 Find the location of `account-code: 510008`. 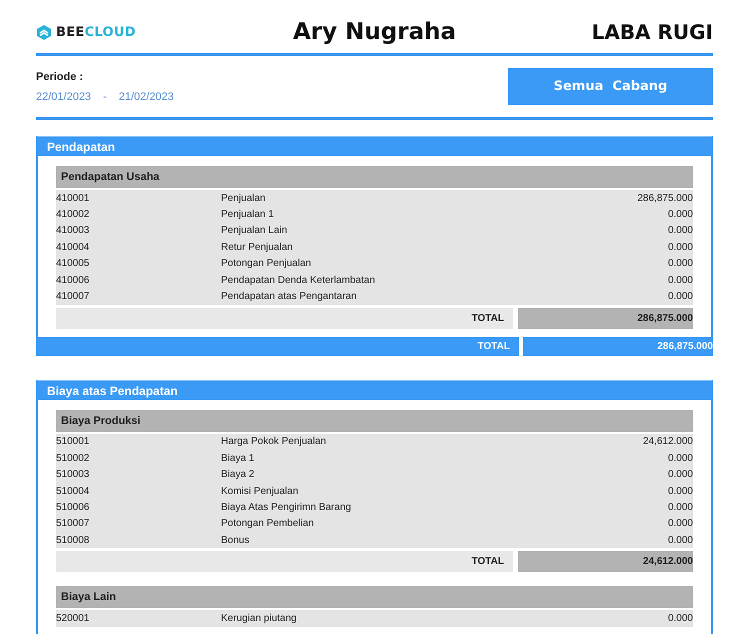

account-code: 510008 is located at coordinates (73, 540).